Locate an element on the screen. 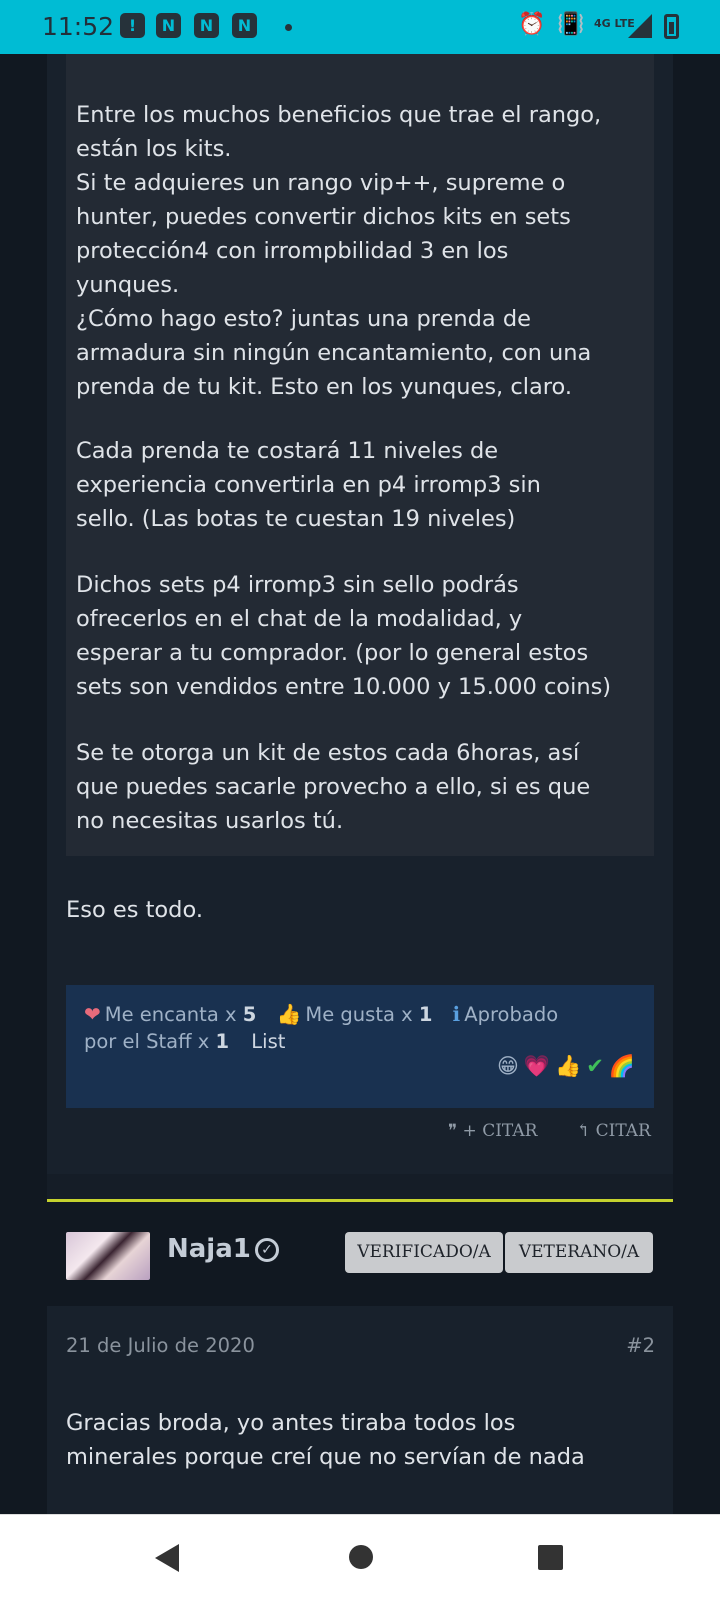  page-margin-left is located at coordinates (23, 784).